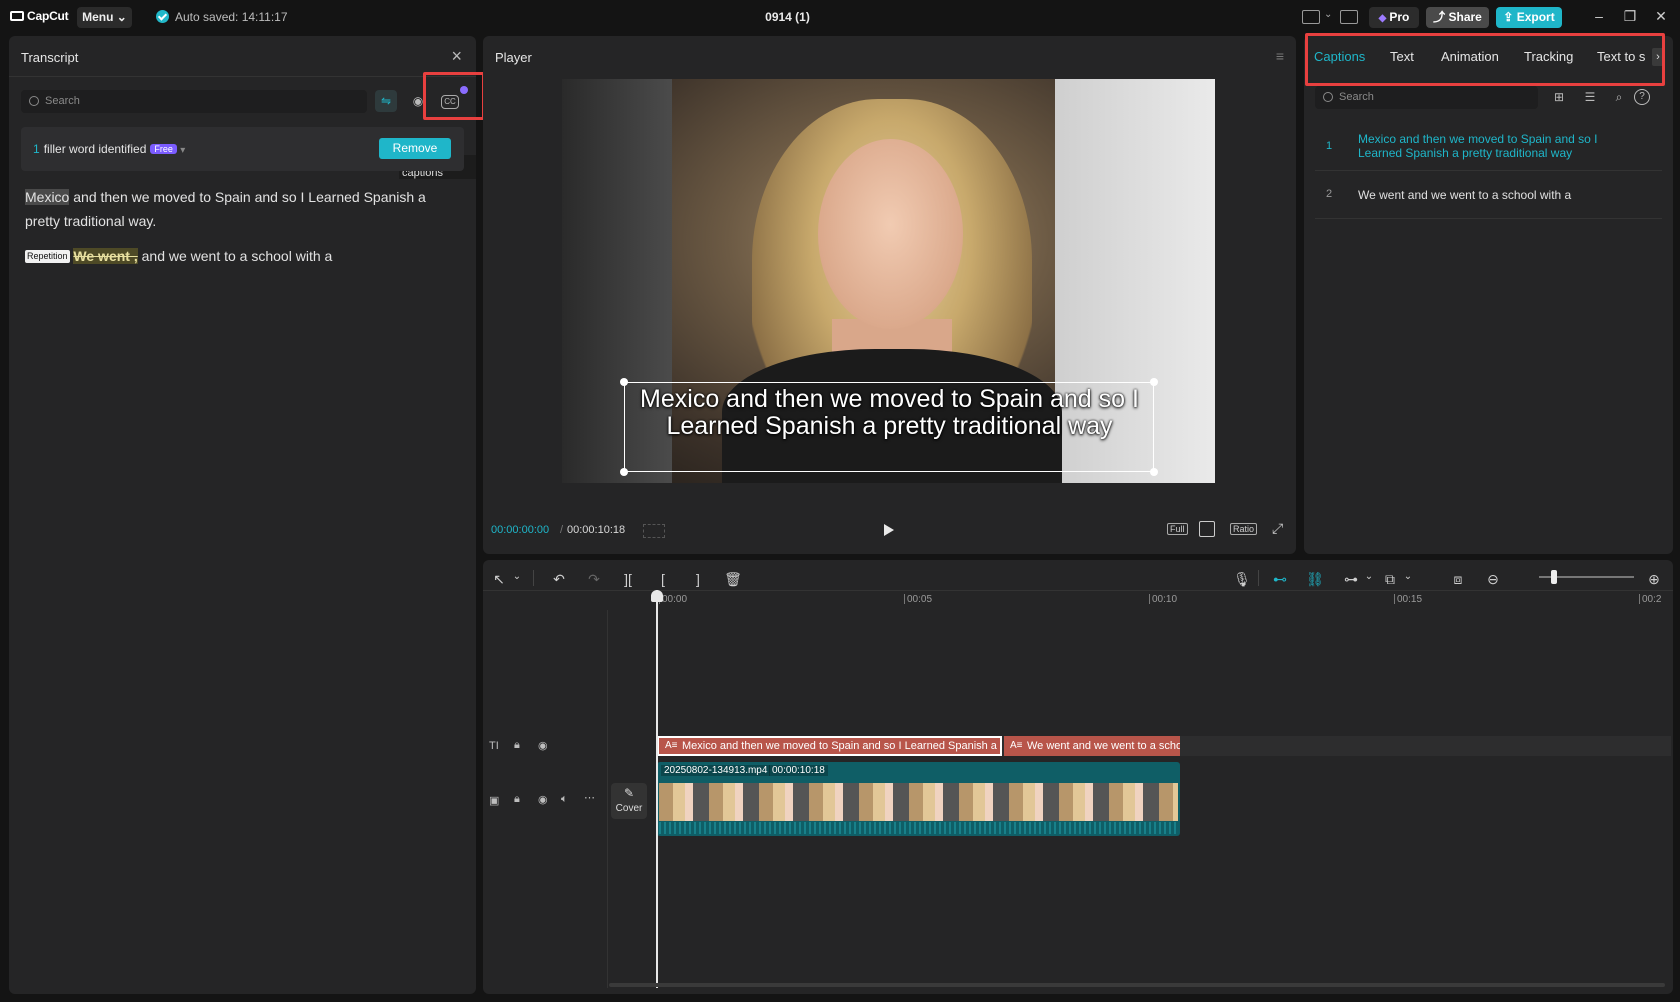 The height and width of the screenshot is (1002, 1680). Describe the element at coordinates (1488, 195) in the screenshot. I see `caption-list-item: 2 We went and we went to a school with a` at that location.